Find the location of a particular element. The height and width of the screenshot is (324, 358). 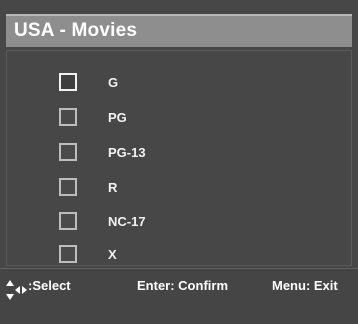

rating-checkbox-r is located at coordinates (68, 187).